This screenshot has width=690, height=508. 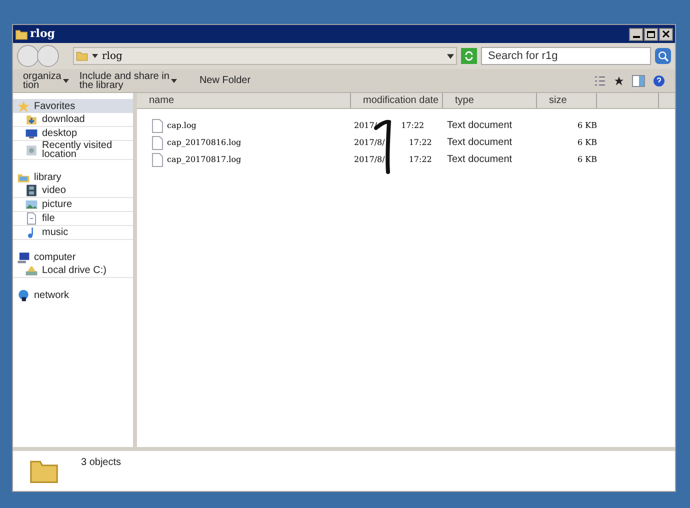 I want to click on view-list-icon, so click(x=600, y=80).